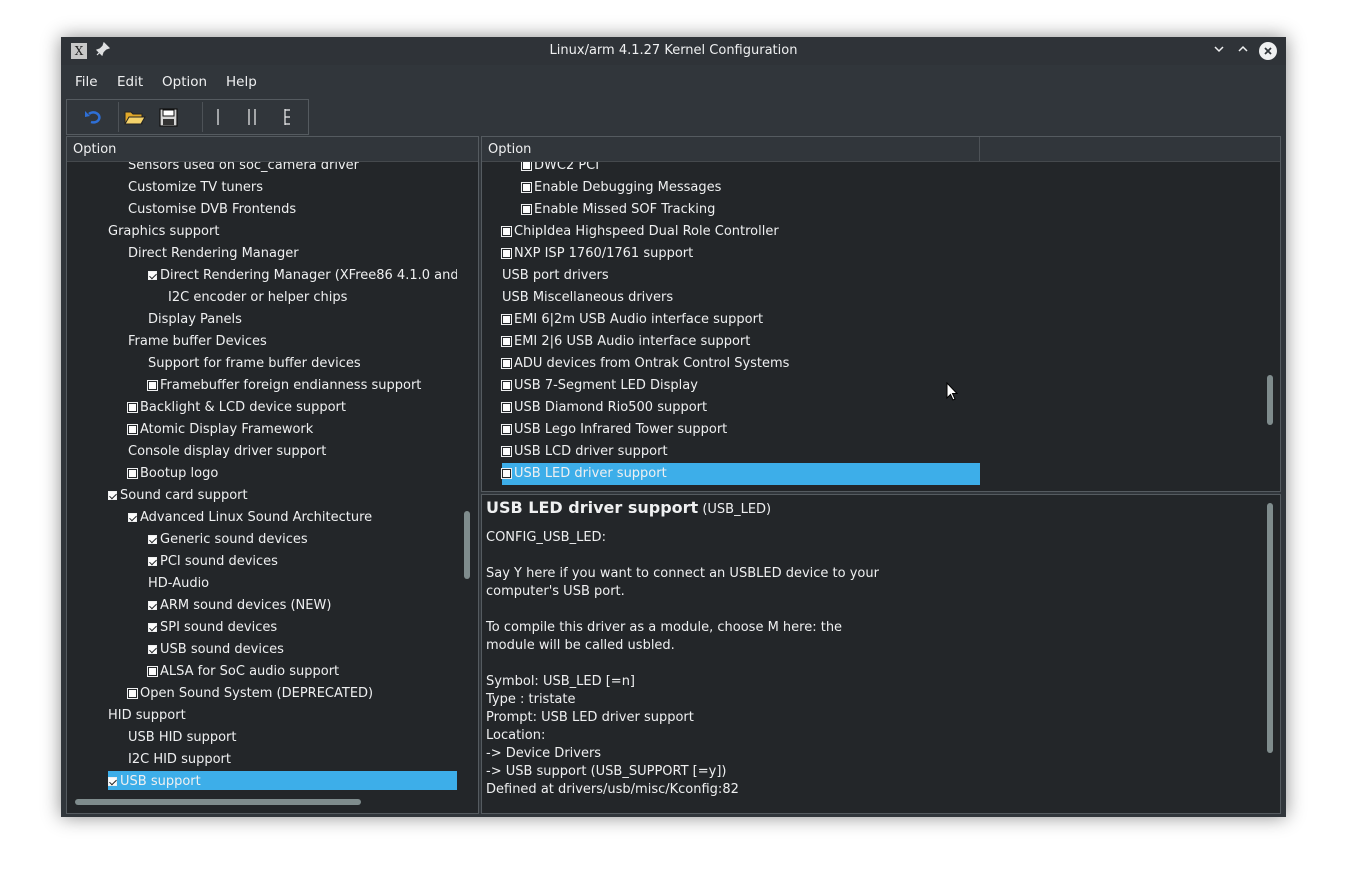 The image size is (1347, 879). I want to click on maximize-button, so click(1243, 51).